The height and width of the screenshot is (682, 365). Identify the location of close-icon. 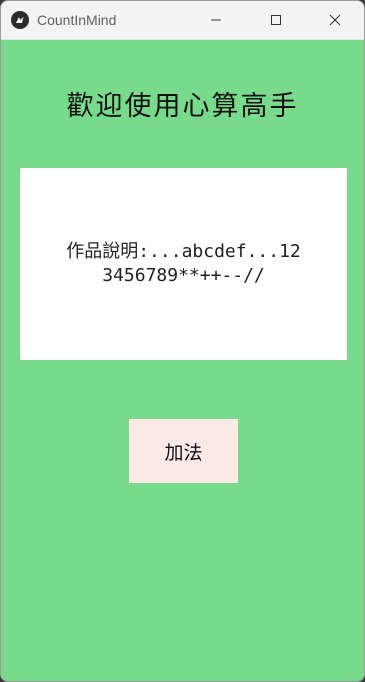
(335, 20).